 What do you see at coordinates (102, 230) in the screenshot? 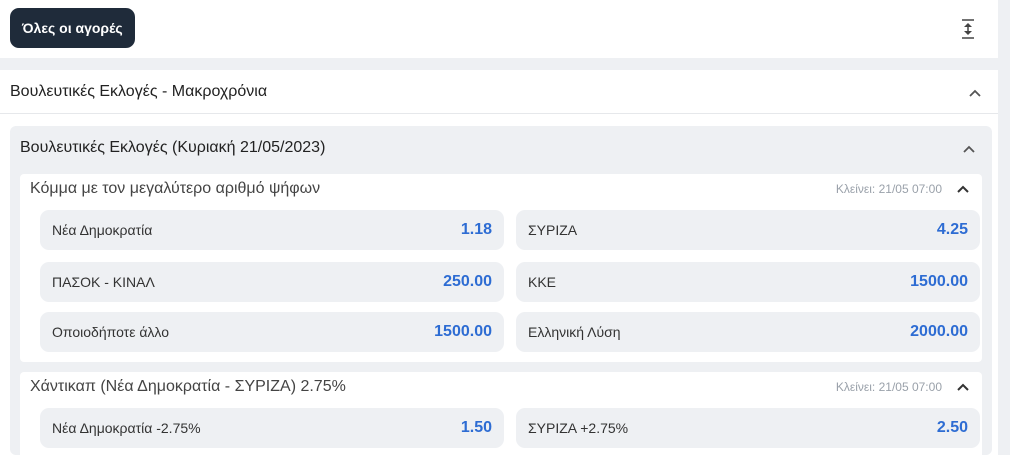
I see `odds-label: Νέα Δημοκρατία` at bounding box center [102, 230].